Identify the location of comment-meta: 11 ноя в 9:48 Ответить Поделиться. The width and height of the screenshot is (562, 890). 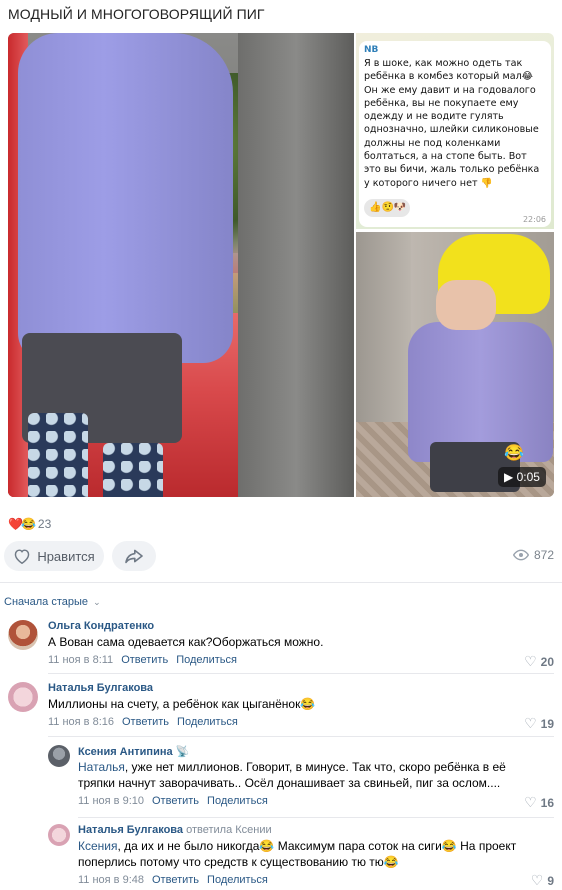
(173, 880).